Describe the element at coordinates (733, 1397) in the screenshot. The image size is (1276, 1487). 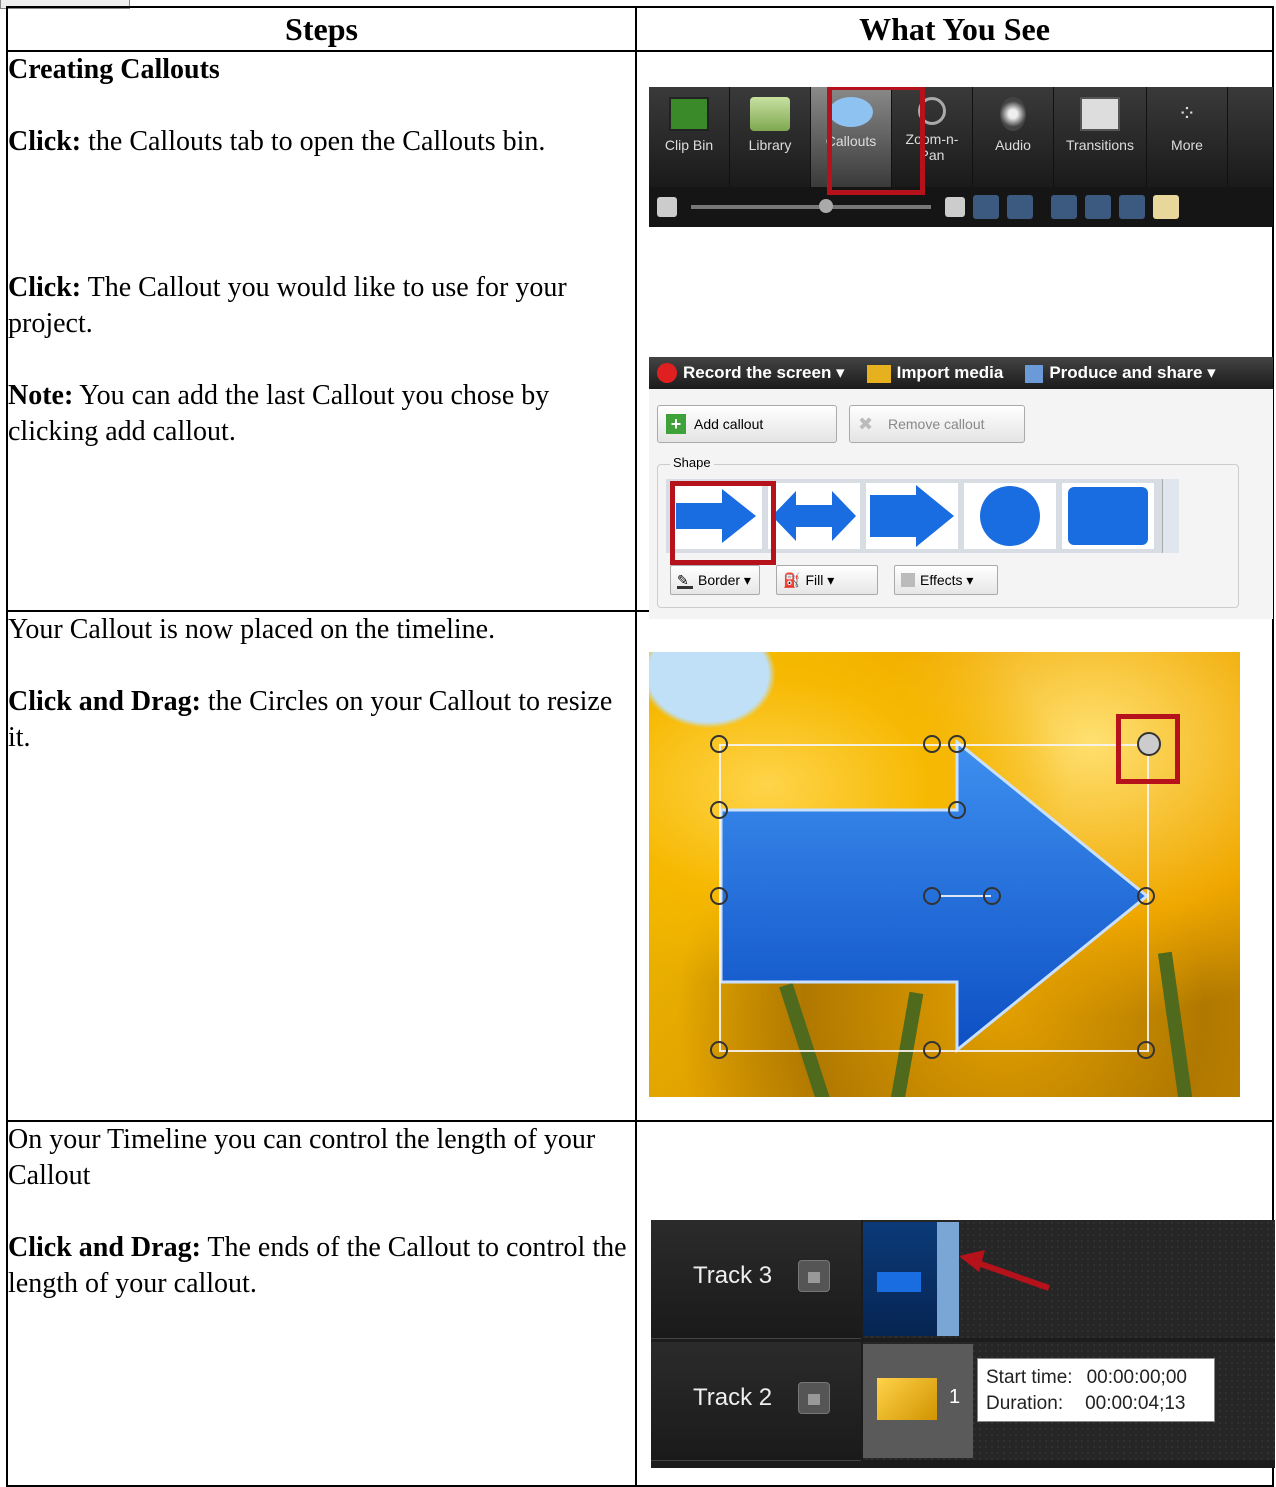
I see `track-2-label: Track 2` at that location.